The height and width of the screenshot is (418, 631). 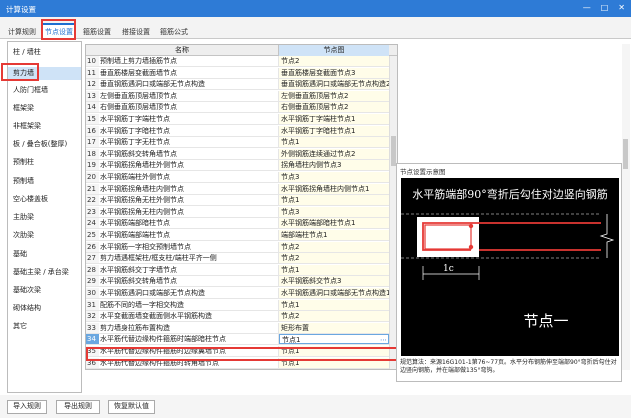 What do you see at coordinates (241, 224) in the screenshot?
I see `table-row: 24 水平钢筋端部暗柱节点 水平钢筋端部暗柱节点1` at bounding box center [241, 224].